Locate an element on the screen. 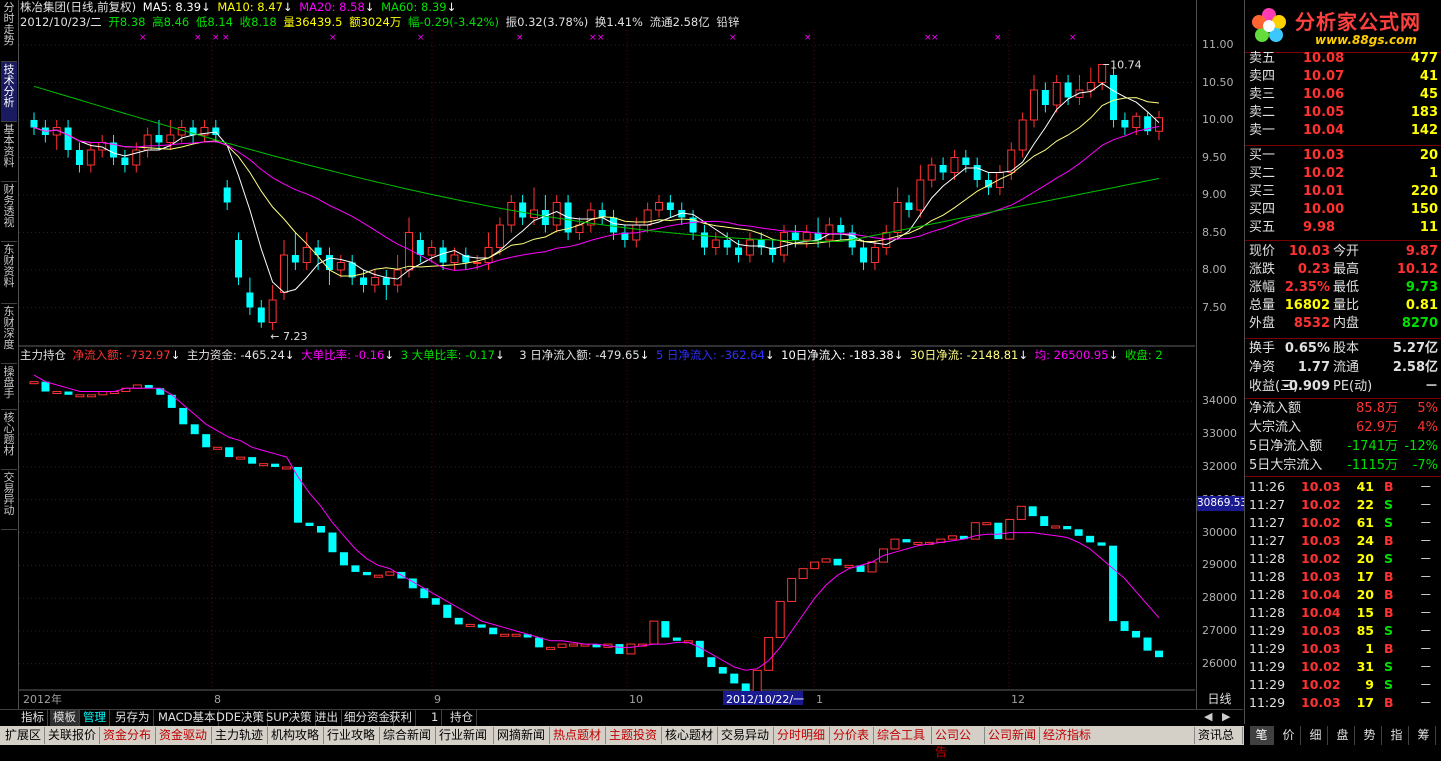 The height and width of the screenshot is (761, 1441). bottom-tab-2: 管理 is located at coordinates (95, 718).